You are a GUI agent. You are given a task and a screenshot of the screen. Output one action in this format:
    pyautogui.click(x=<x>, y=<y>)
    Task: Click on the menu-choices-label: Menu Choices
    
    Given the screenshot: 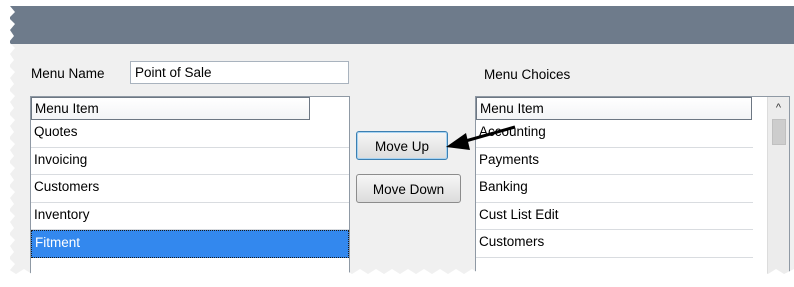 What is the action you would take?
    pyautogui.click(x=527, y=74)
    